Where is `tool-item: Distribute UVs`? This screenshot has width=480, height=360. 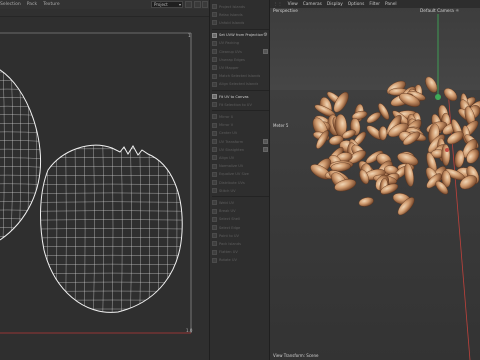 tool-item: Distribute UVs is located at coordinates (240, 182).